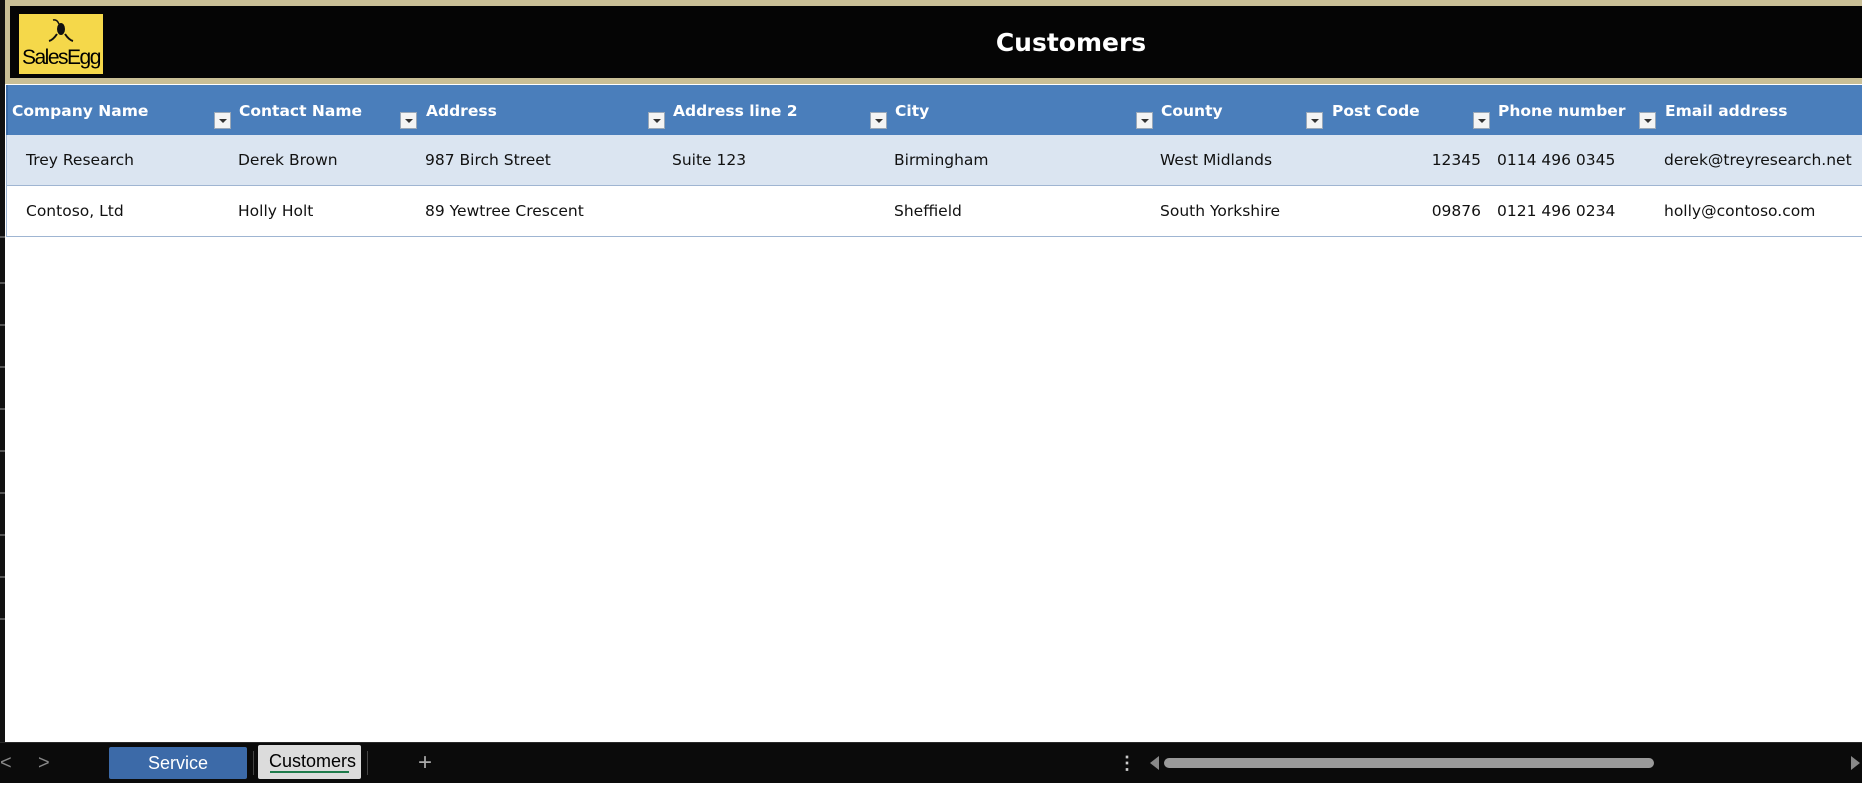  Describe the element at coordinates (1144, 120) in the screenshot. I see `filter-dropdown-city` at that location.